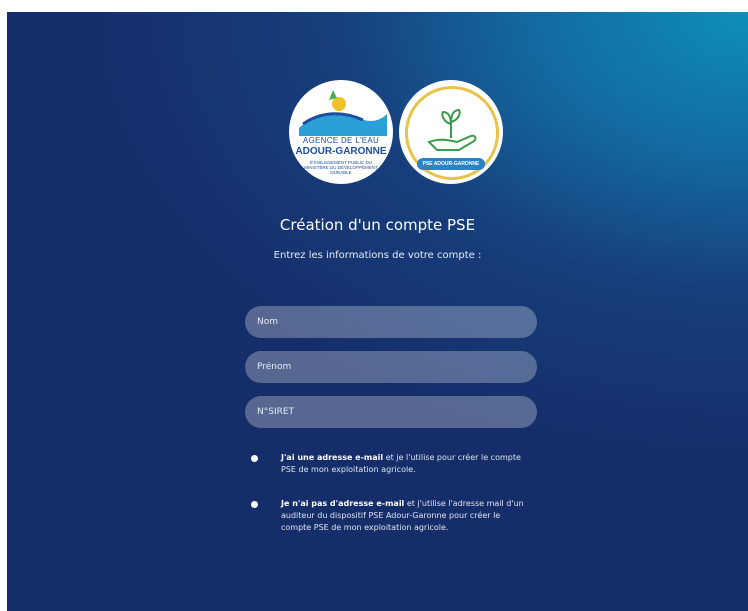  What do you see at coordinates (451, 132) in the screenshot?
I see `pse-adour-garonne-logo: PSE ADOUR-GARONNE` at bounding box center [451, 132].